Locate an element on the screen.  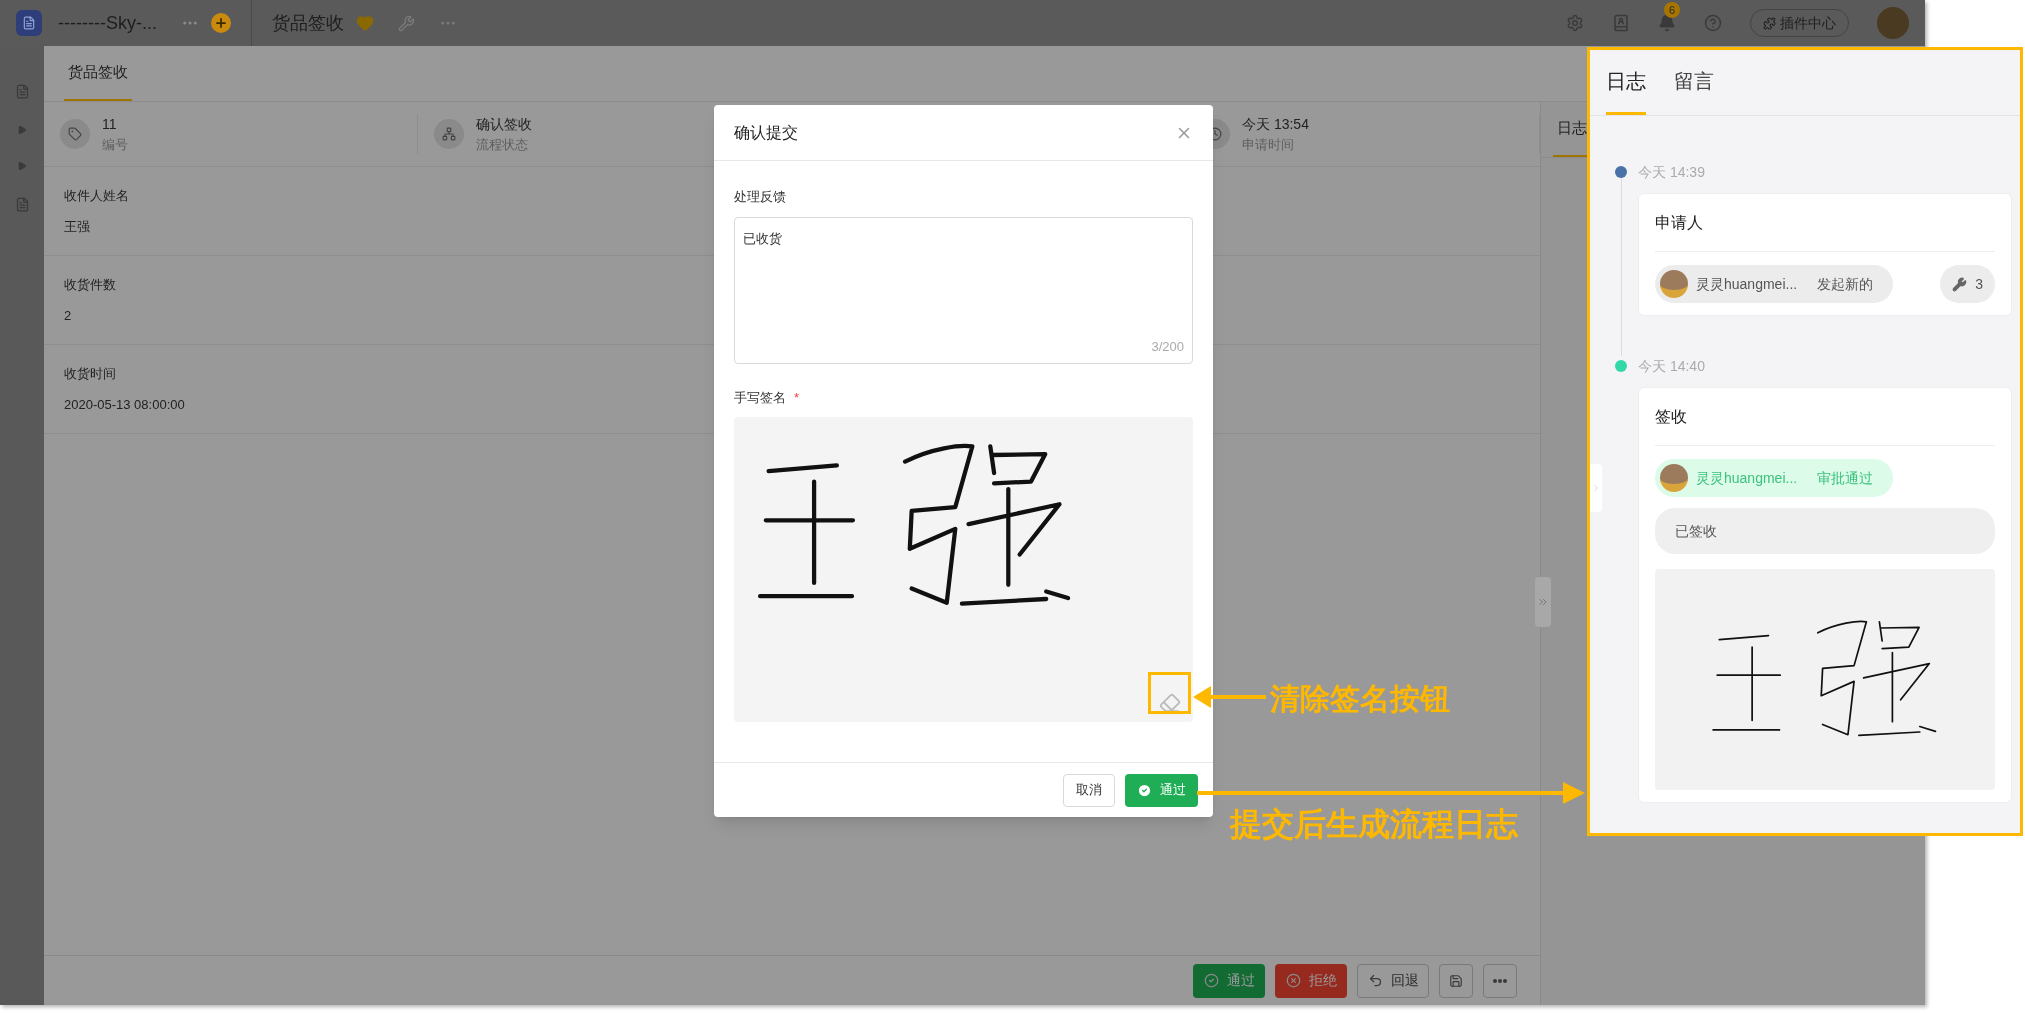
signature-label: 手写签名 is located at coordinates (760, 397).